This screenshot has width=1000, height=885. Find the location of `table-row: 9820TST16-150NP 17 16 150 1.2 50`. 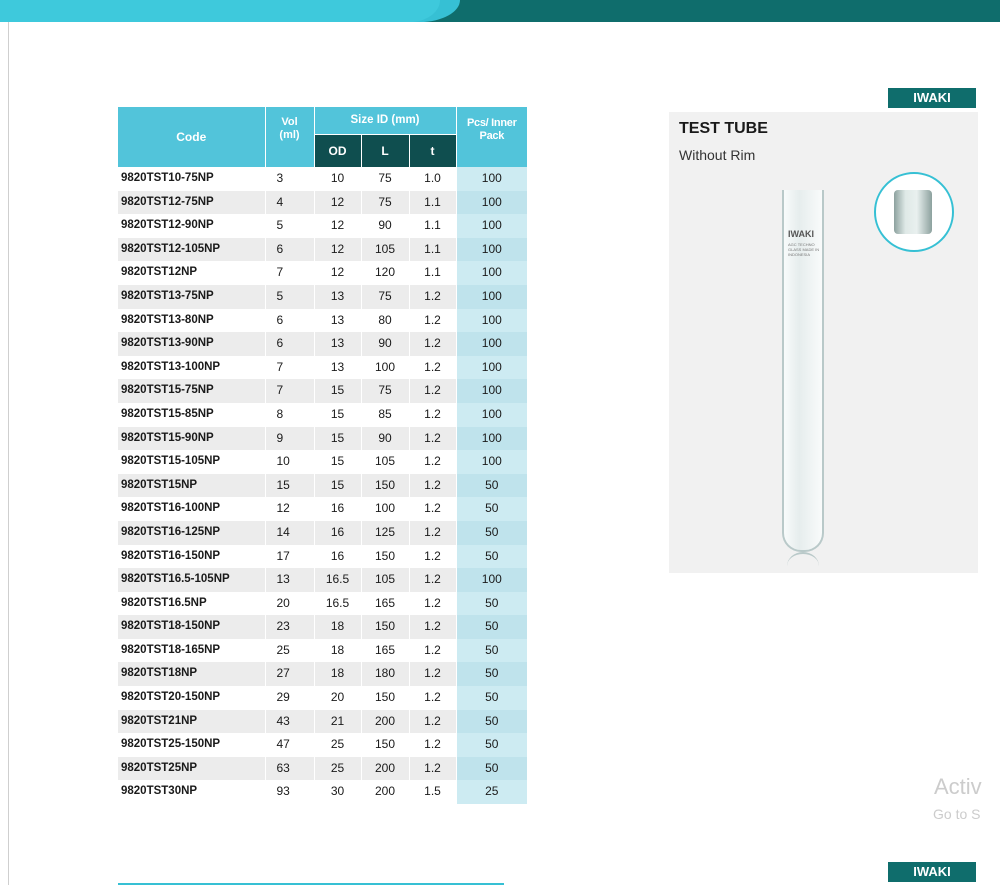

table-row: 9820TST16-150NP 17 16 150 1.2 50 is located at coordinates (323, 556).